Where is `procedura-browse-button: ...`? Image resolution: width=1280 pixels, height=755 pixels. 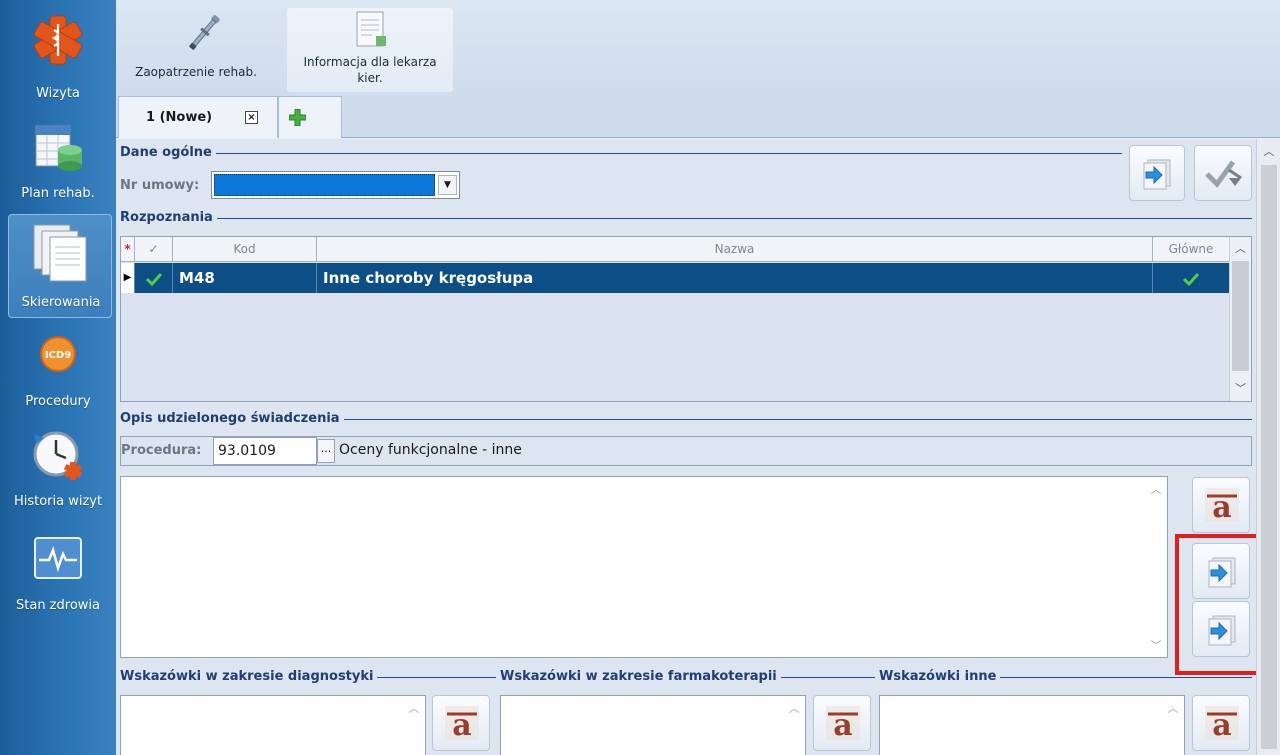 procedura-browse-button: ... is located at coordinates (326, 451).